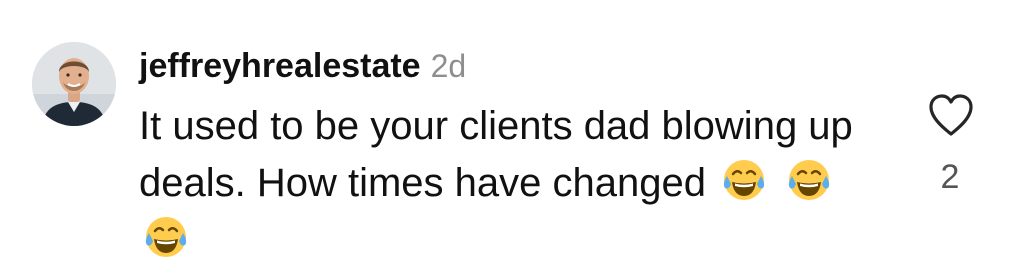 The image size is (1024, 269). What do you see at coordinates (448, 66) in the screenshot?
I see `comment-timestamp: 2d` at bounding box center [448, 66].